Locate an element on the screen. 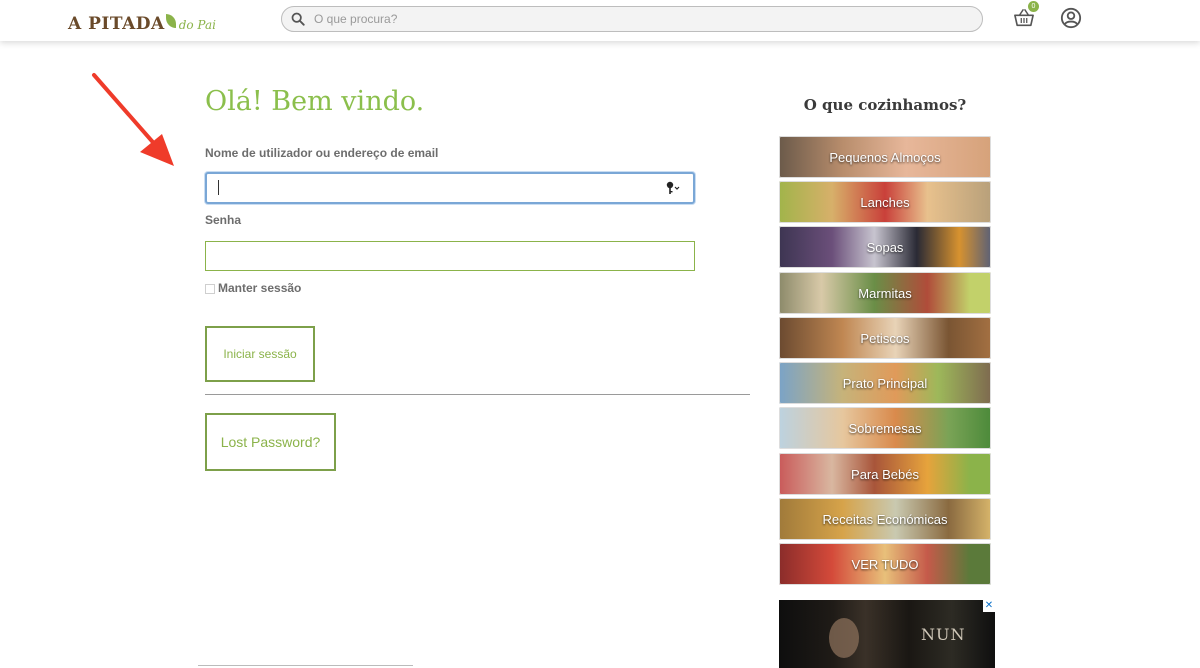  category-label: Lanches is located at coordinates (885, 202).